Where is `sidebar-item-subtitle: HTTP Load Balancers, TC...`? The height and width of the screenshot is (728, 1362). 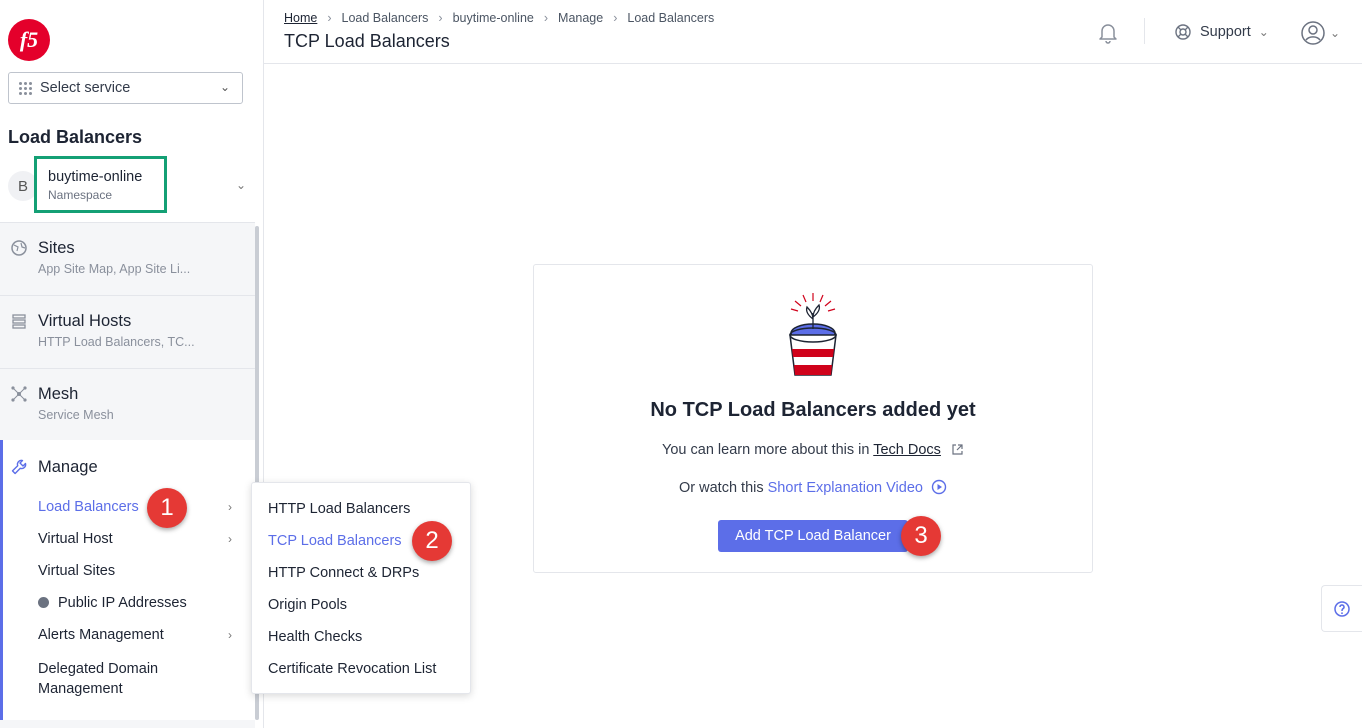 sidebar-item-subtitle: HTTP Load Balancers, TC... is located at coordinates (116, 342).